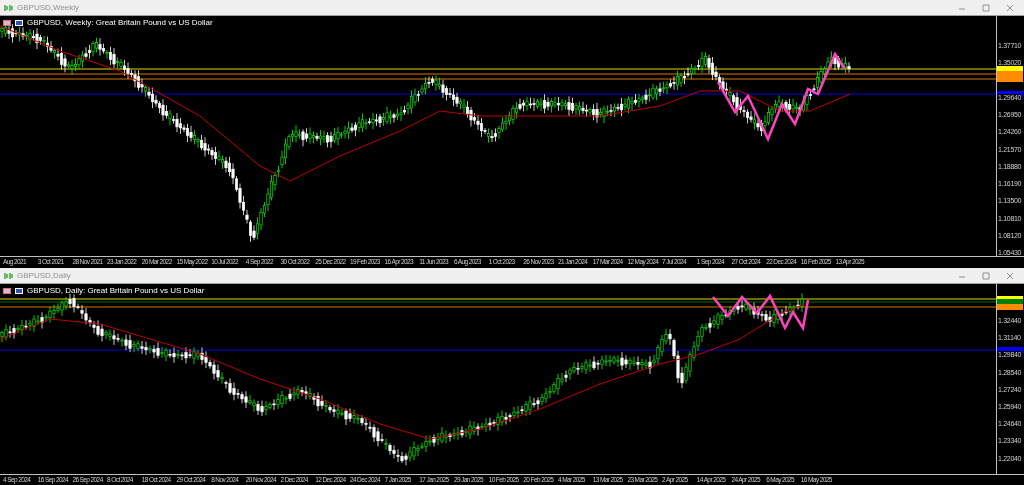 The image size is (1024, 485). What do you see at coordinates (44, 275) in the screenshot?
I see `window-title: GBPUSD,Daily` at bounding box center [44, 275].